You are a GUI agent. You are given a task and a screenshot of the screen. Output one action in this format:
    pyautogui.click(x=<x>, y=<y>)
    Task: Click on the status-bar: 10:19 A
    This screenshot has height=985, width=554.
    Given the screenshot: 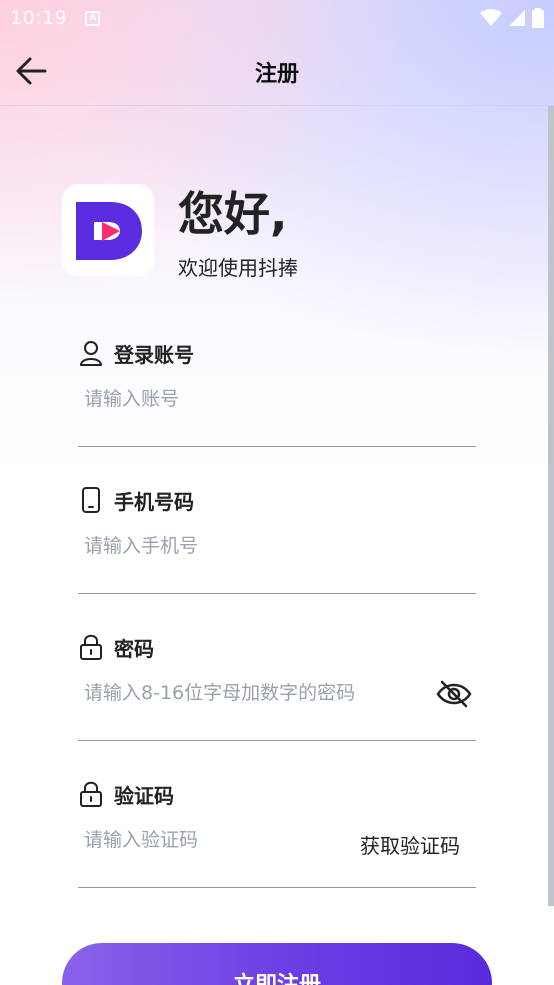 What is the action you would take?
    pyautogui.click(x=277, y=18)
    